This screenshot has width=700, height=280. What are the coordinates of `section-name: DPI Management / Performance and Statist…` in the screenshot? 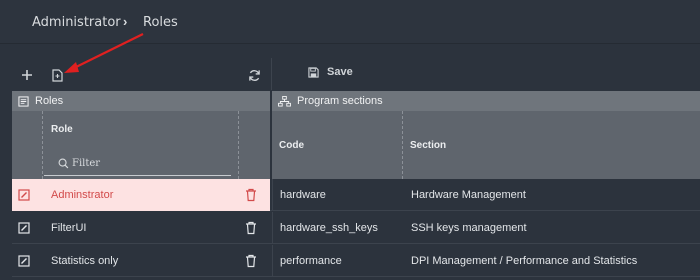 It's located at (524, 261).